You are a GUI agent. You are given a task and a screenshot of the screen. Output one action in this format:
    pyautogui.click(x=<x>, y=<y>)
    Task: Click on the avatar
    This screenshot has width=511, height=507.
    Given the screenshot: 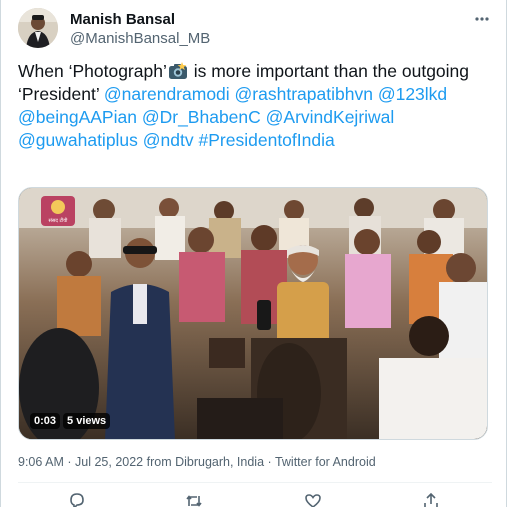 What is the action you would take?
    pyautogui.click(x=38, y=28)
    